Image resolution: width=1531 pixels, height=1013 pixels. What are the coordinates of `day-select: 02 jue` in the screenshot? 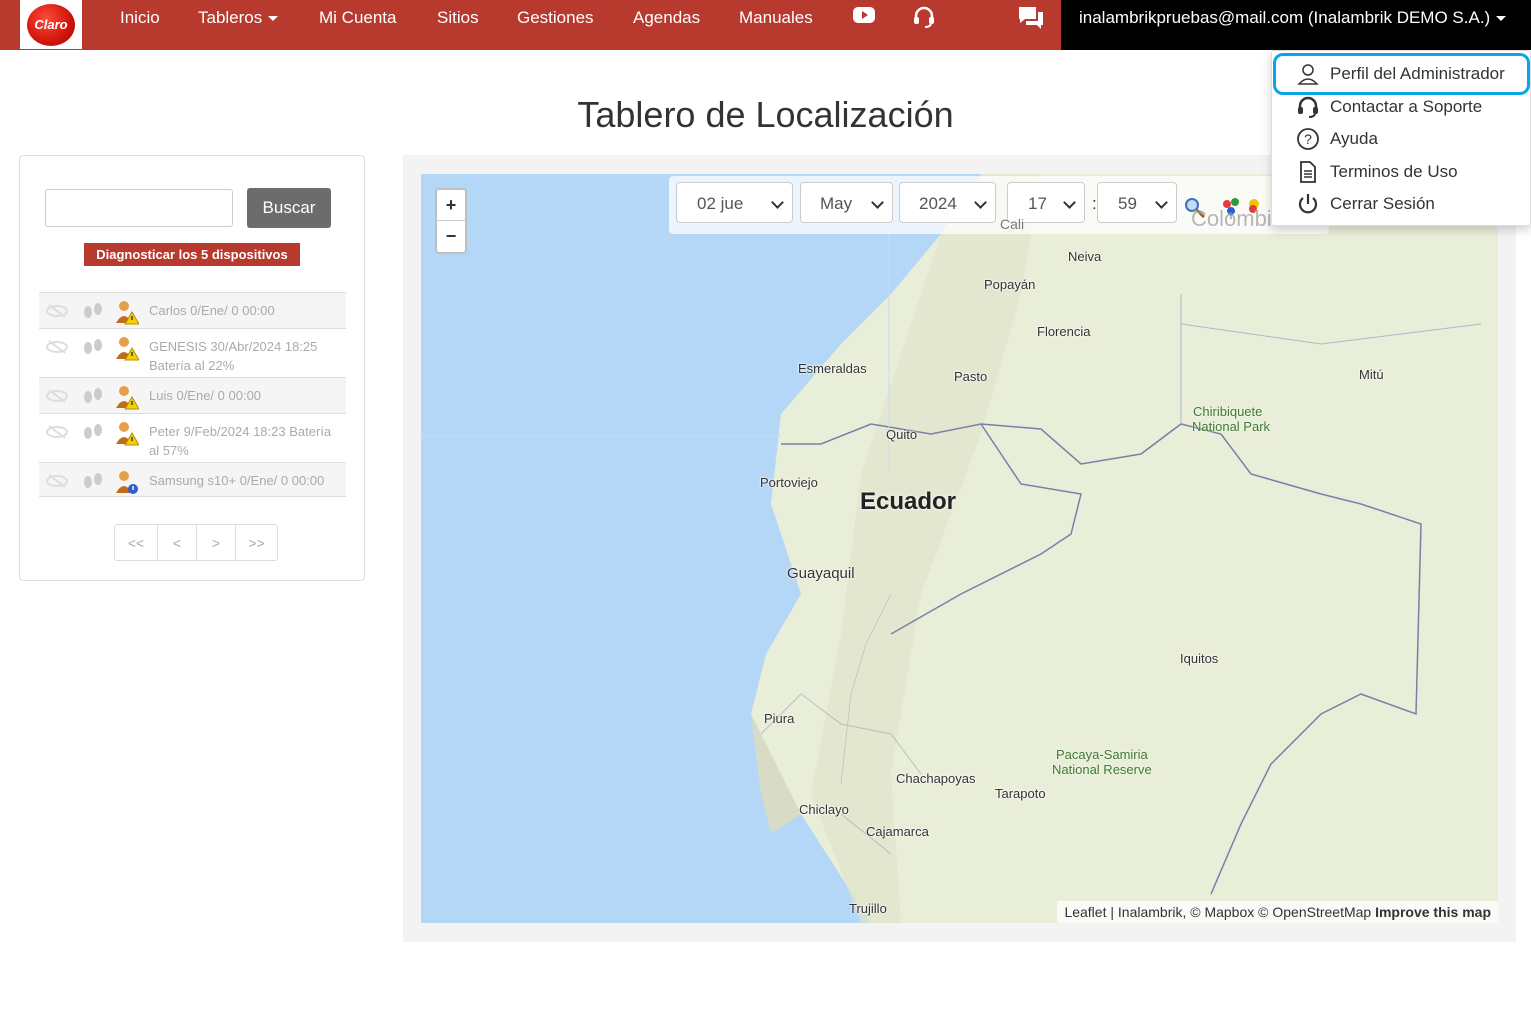 It's located at (734, 202).